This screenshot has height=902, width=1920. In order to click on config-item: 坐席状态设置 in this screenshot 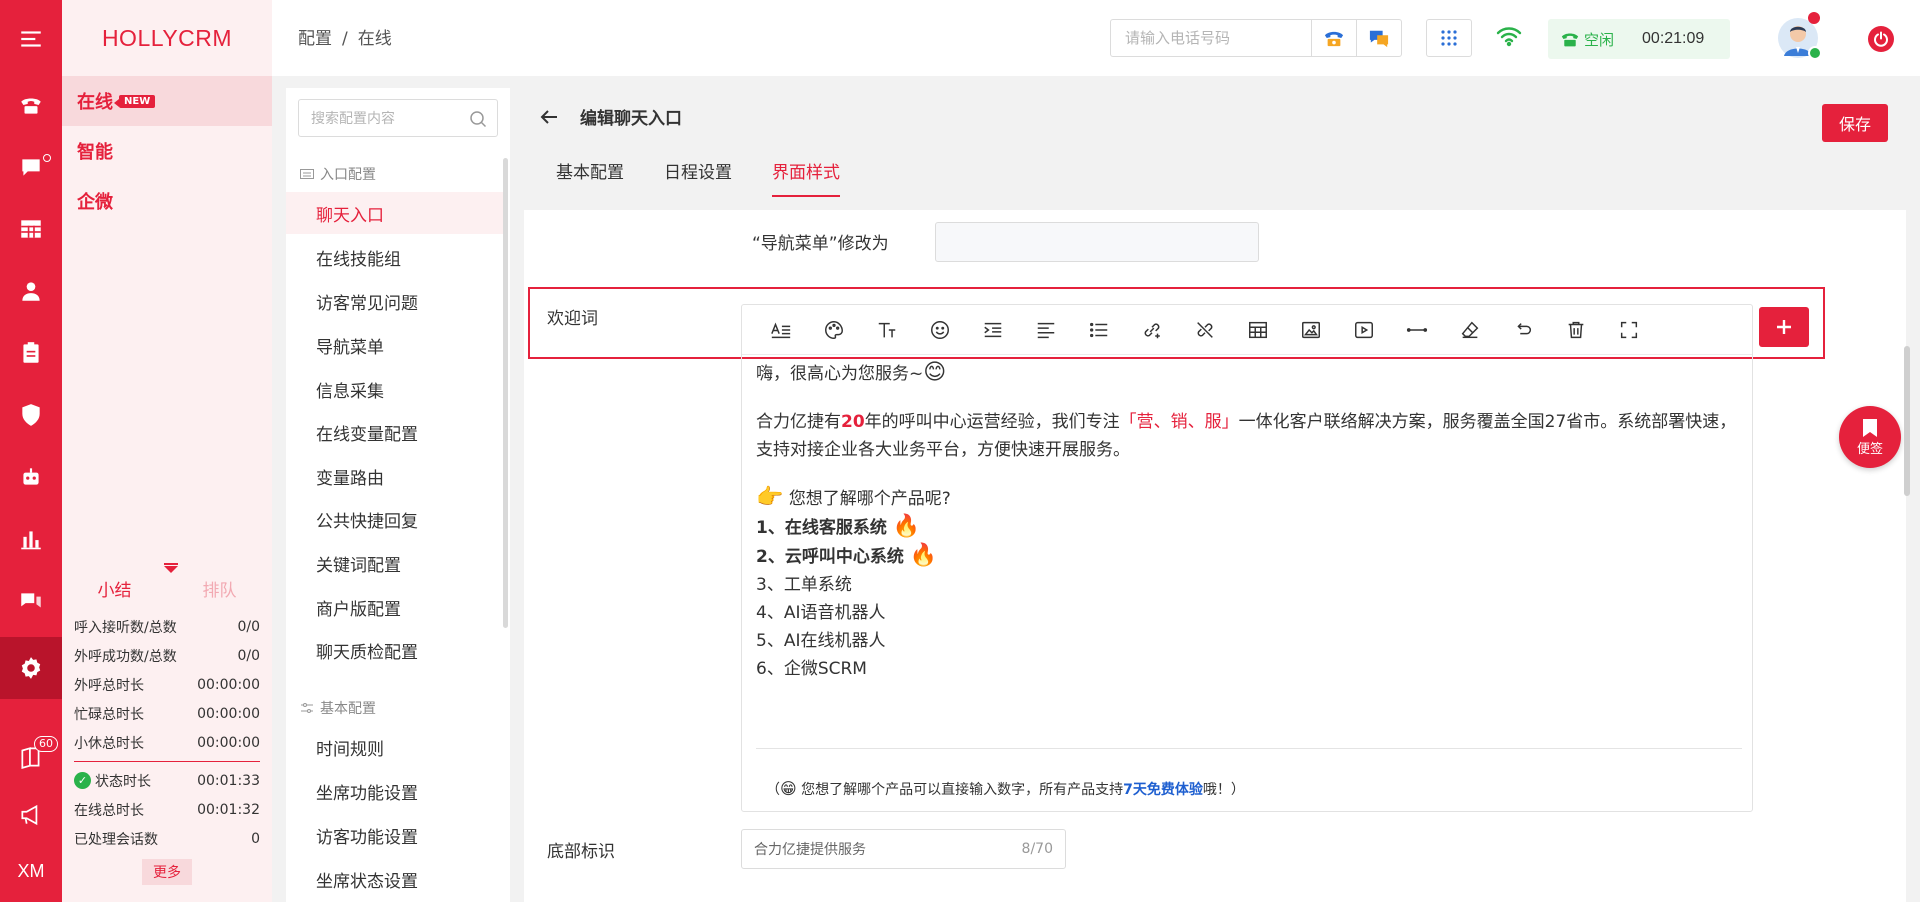, I will do `click(395, 879)`.